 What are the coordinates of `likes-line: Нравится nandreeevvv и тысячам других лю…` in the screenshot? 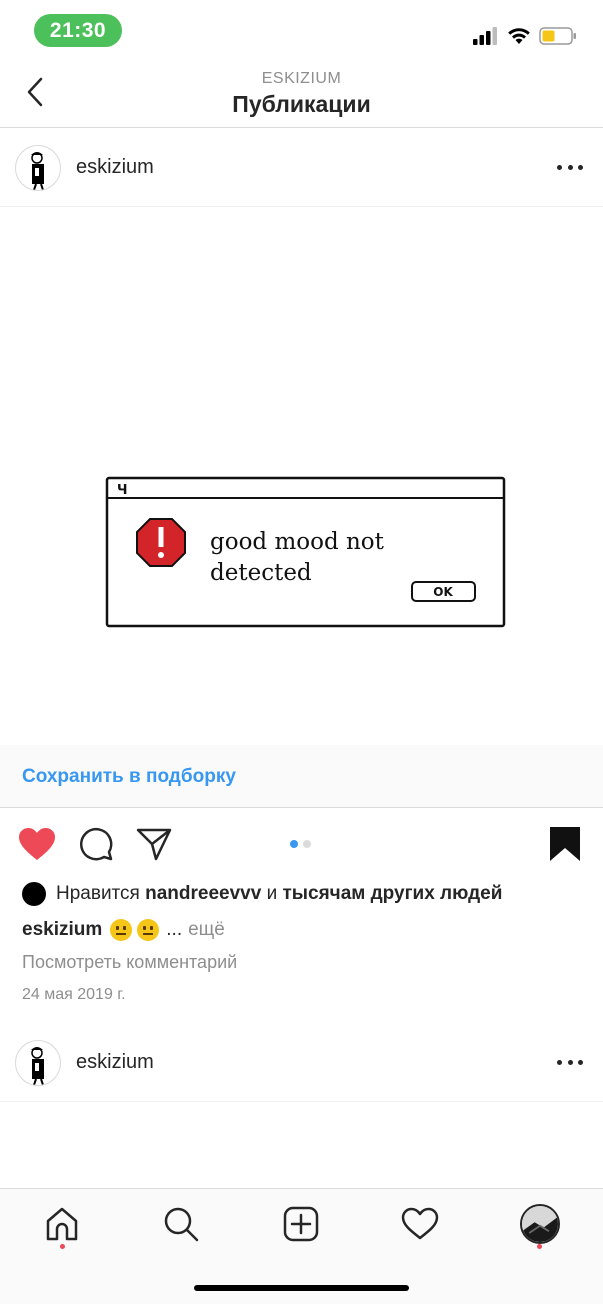 It's located at (262, 894).